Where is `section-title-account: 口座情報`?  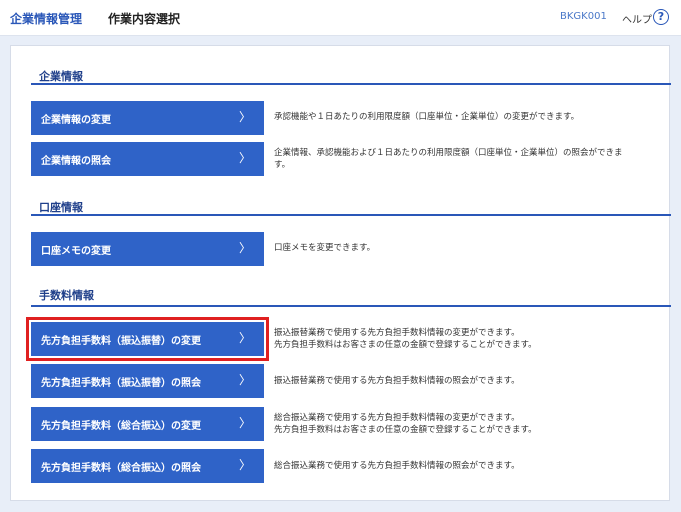
section-title-account: 口座情報 is located at coordinates (61, 207).